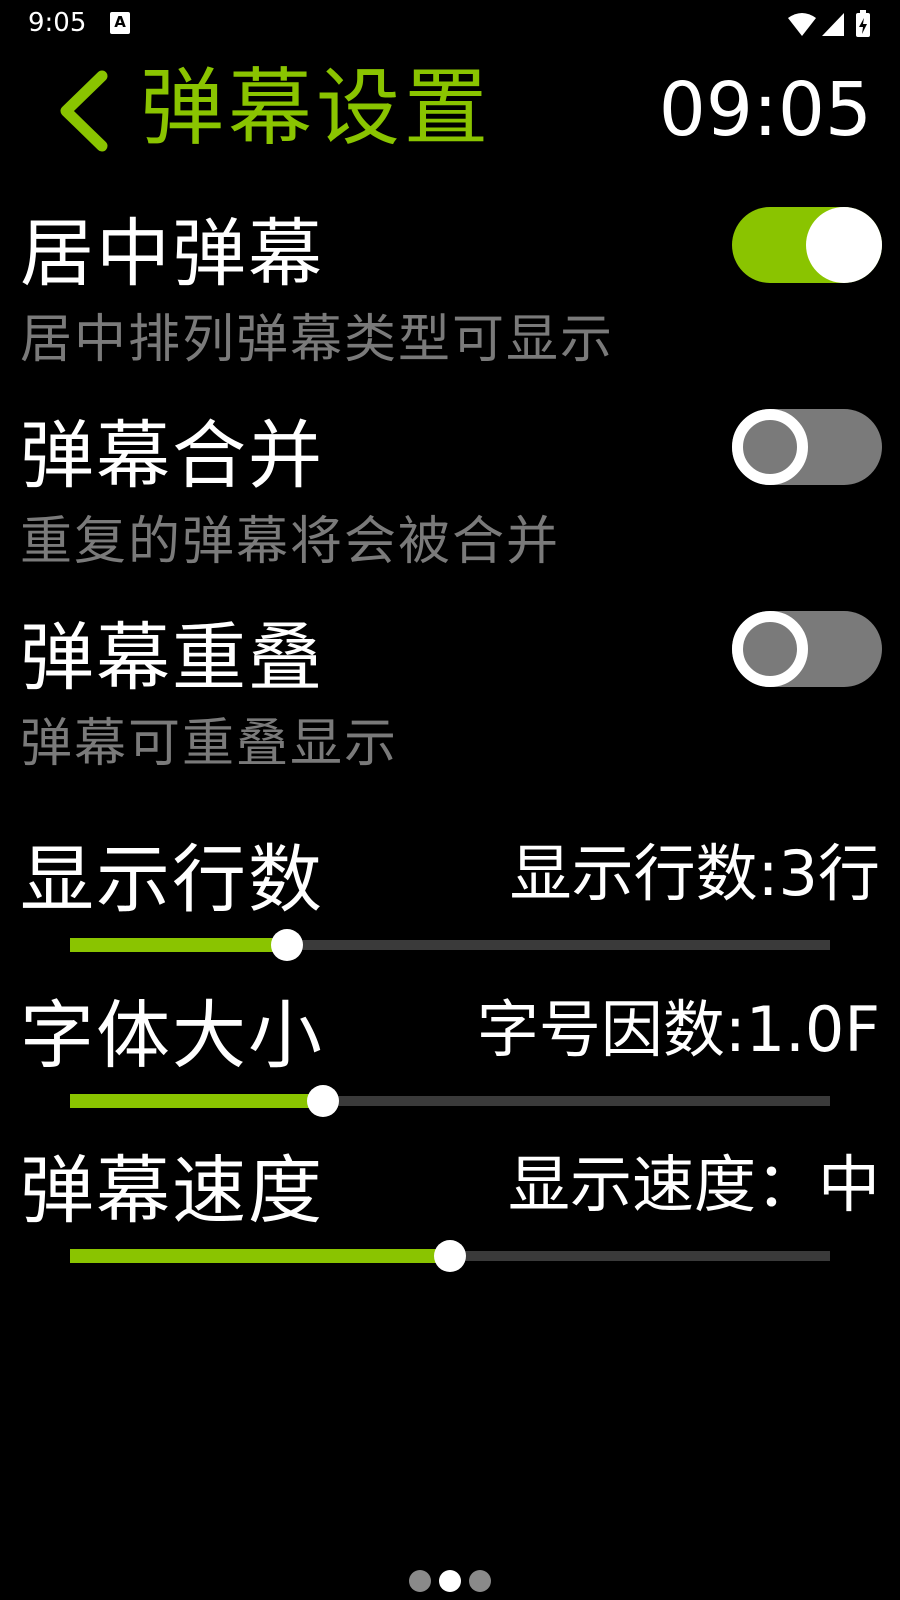 The width and height of the screenshot is (900, 1600). I want to click on toggle-title: 弹幕重叠, so click(172, 658).